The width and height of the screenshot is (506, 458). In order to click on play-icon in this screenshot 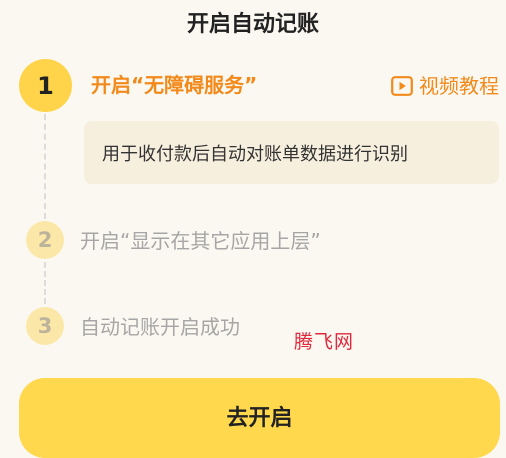, I will do `click(402, 86)`.